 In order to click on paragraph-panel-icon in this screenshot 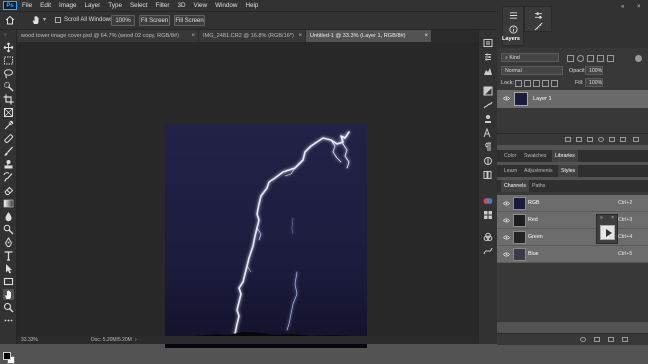, I will do `click(488, 147)`.